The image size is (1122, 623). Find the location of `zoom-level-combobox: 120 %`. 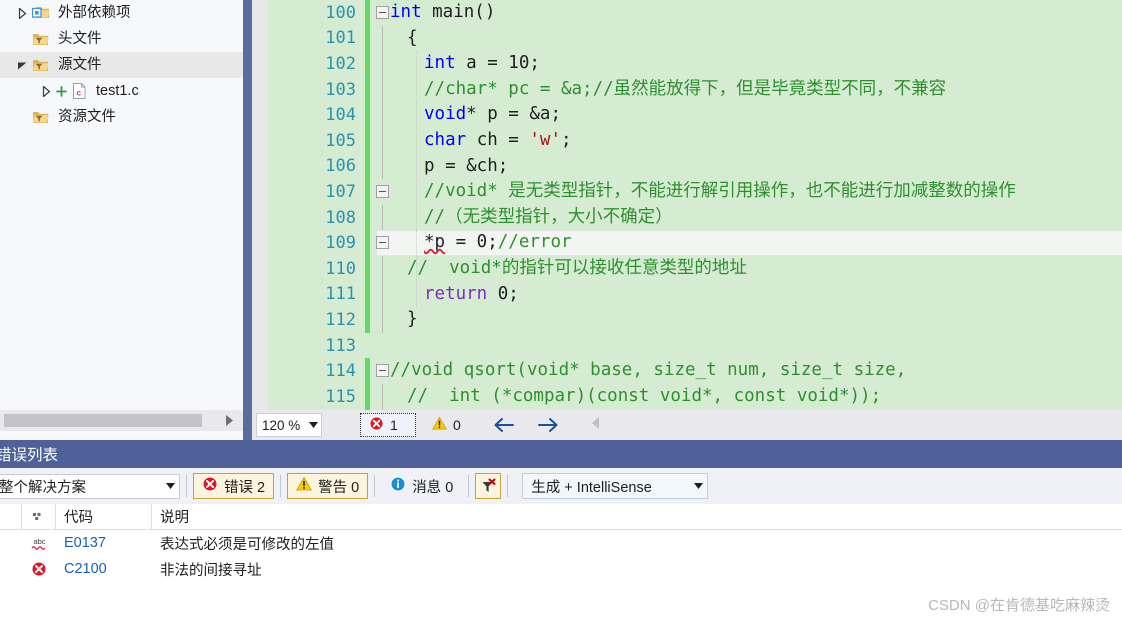

zoom-level-combobox: 120 % is located at coordinates (289, 425).